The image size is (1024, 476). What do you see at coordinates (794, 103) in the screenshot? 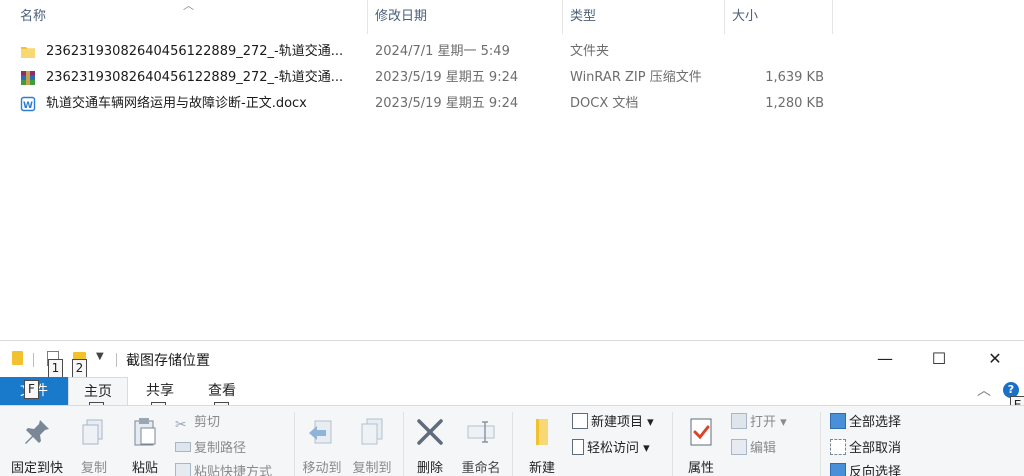
I see `file-size: 1,280 KB` at bounding box center [794, 103].